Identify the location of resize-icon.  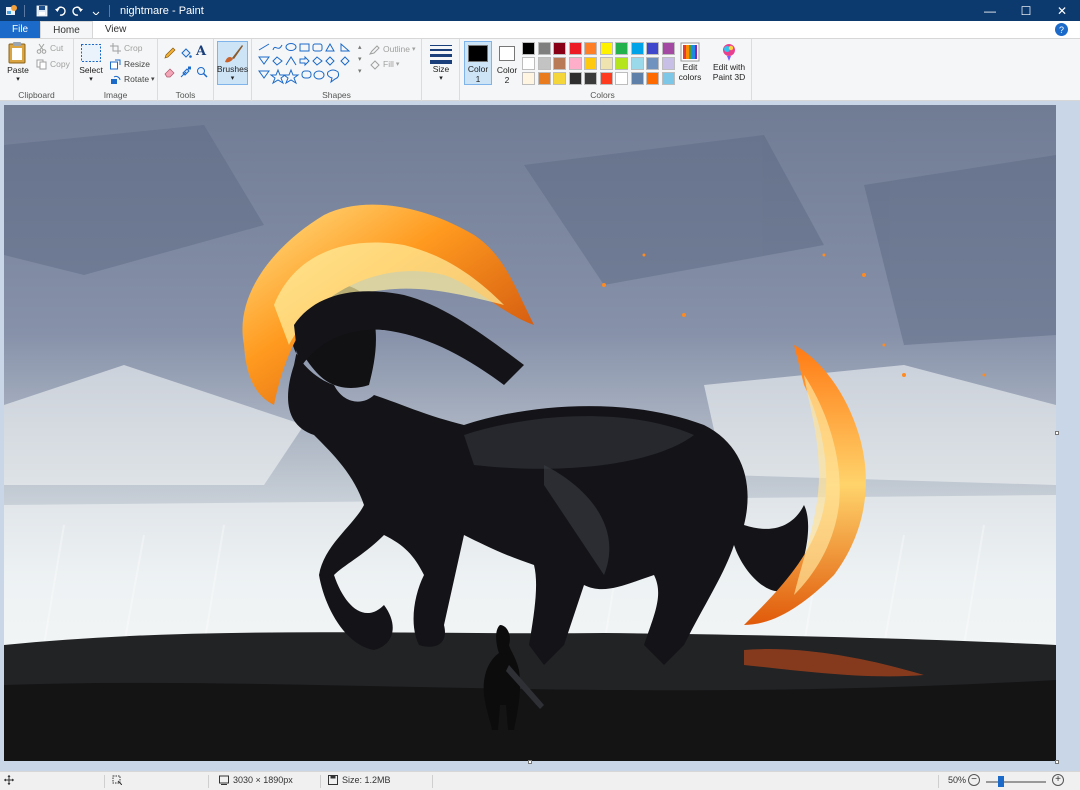
(115, 64).